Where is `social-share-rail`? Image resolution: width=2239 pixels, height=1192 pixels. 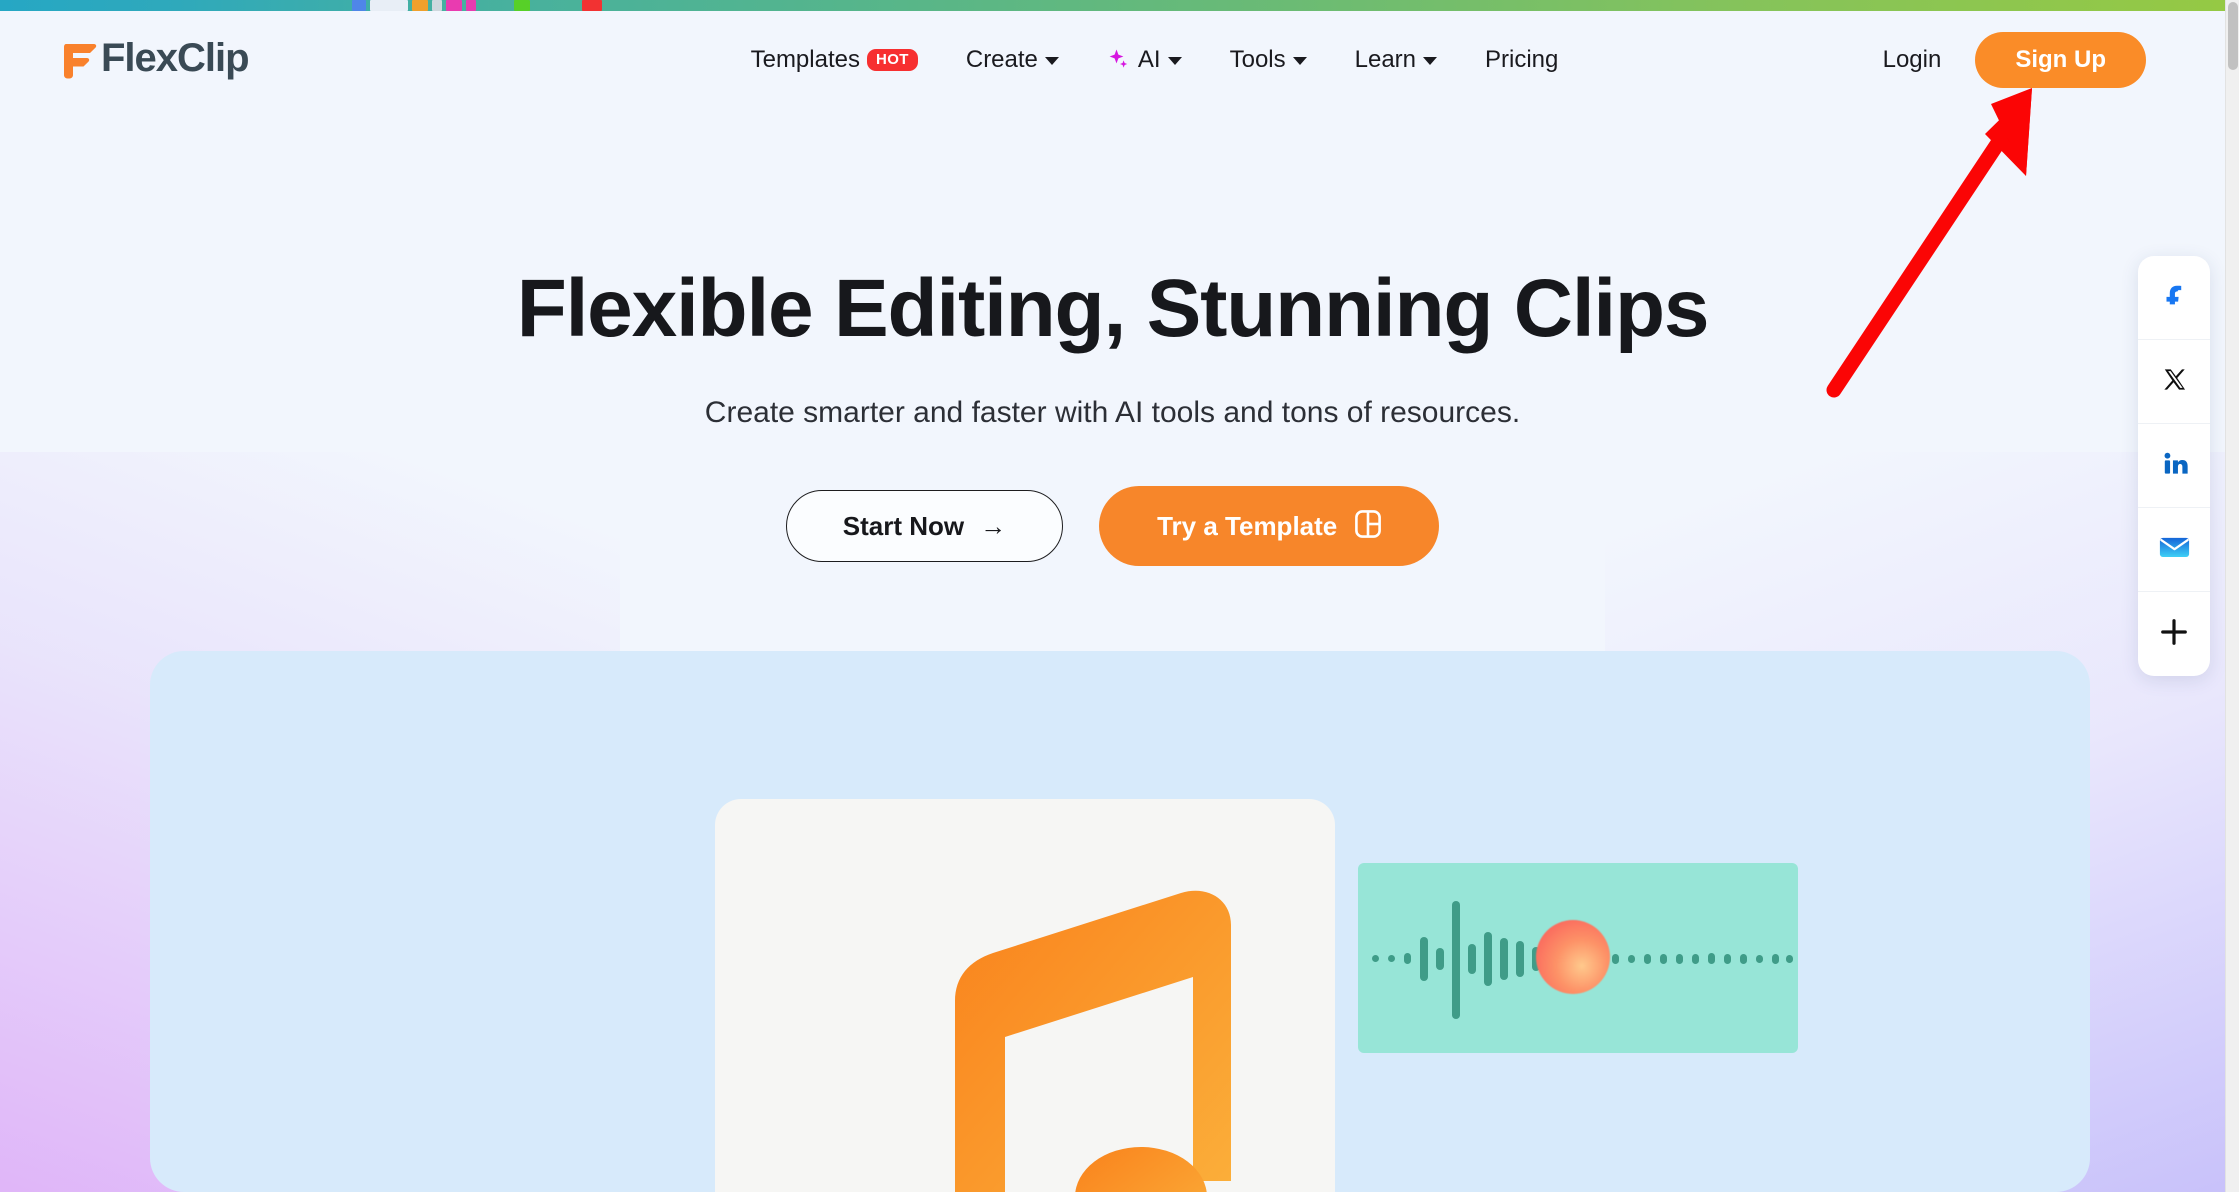 social-share-rail is located at coordinates (2174, 466).